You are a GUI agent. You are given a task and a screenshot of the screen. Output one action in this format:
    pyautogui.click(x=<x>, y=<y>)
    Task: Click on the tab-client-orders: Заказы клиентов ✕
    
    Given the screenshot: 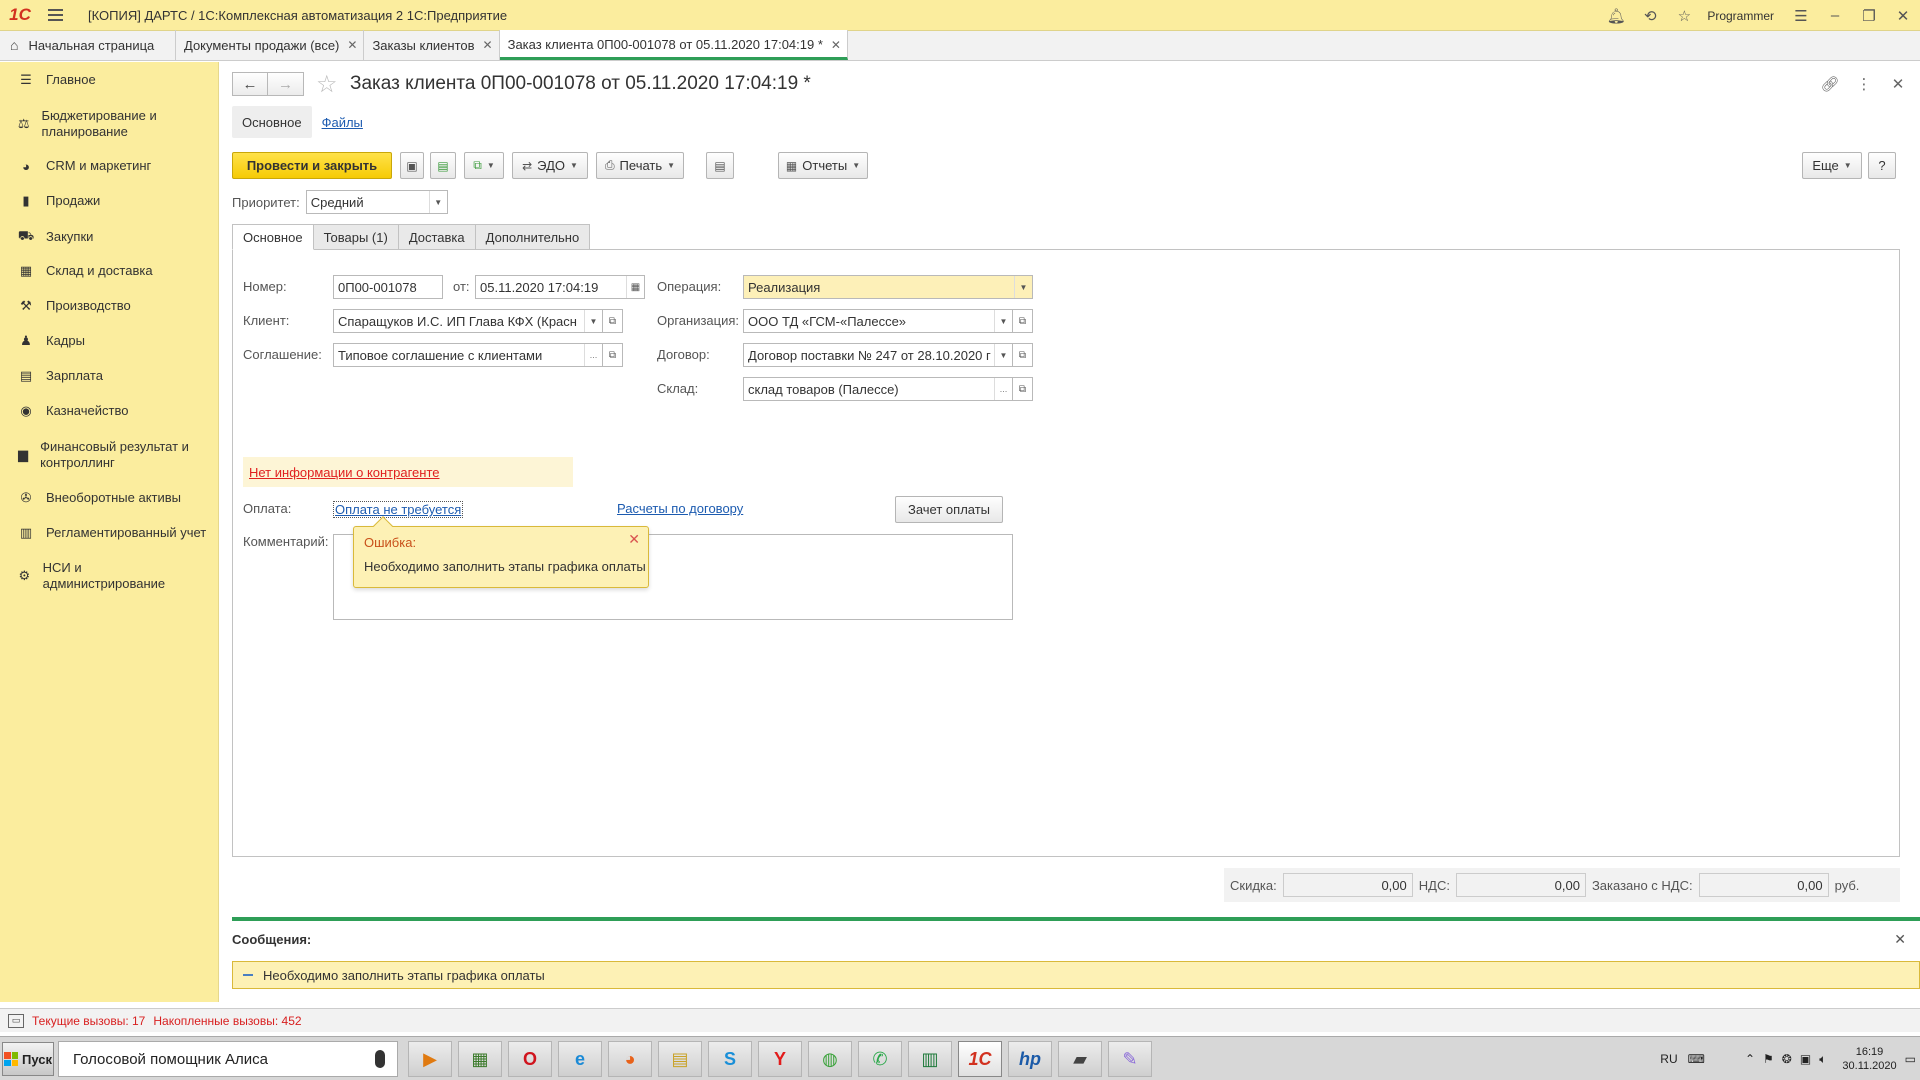 What is the action you would take?
    pyautogui.click(x=432, y=45)
    